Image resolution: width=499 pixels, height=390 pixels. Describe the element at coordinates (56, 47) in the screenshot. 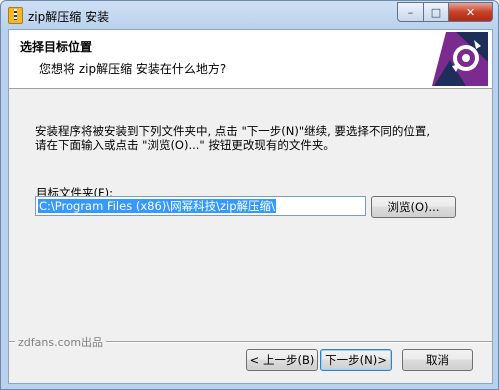

I see `page-title: 选择目标位置` at that location.